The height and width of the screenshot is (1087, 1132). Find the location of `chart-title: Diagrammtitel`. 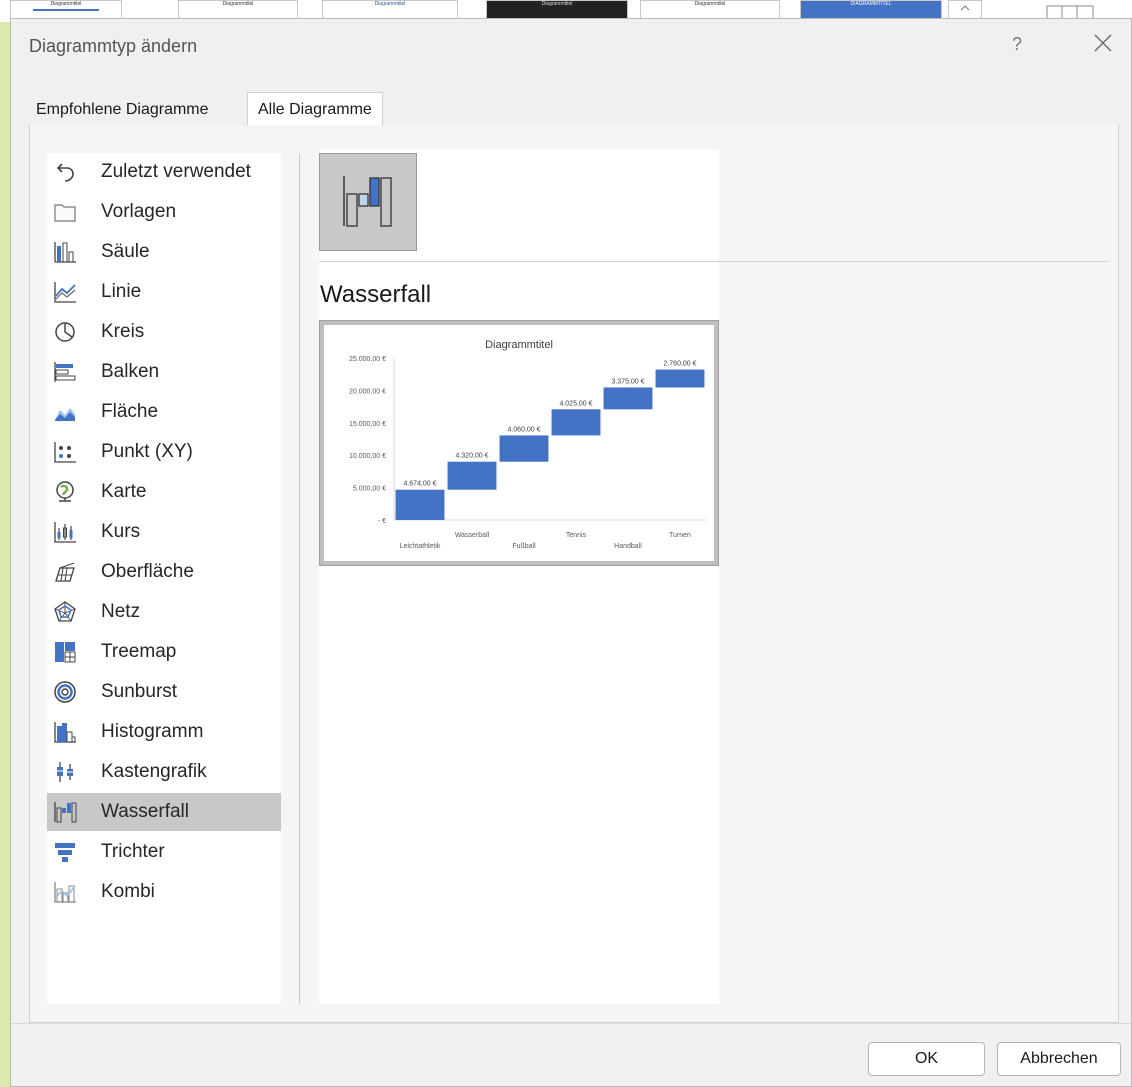

chart-title: Diagrammtitel is located at coordinates (519, 345).